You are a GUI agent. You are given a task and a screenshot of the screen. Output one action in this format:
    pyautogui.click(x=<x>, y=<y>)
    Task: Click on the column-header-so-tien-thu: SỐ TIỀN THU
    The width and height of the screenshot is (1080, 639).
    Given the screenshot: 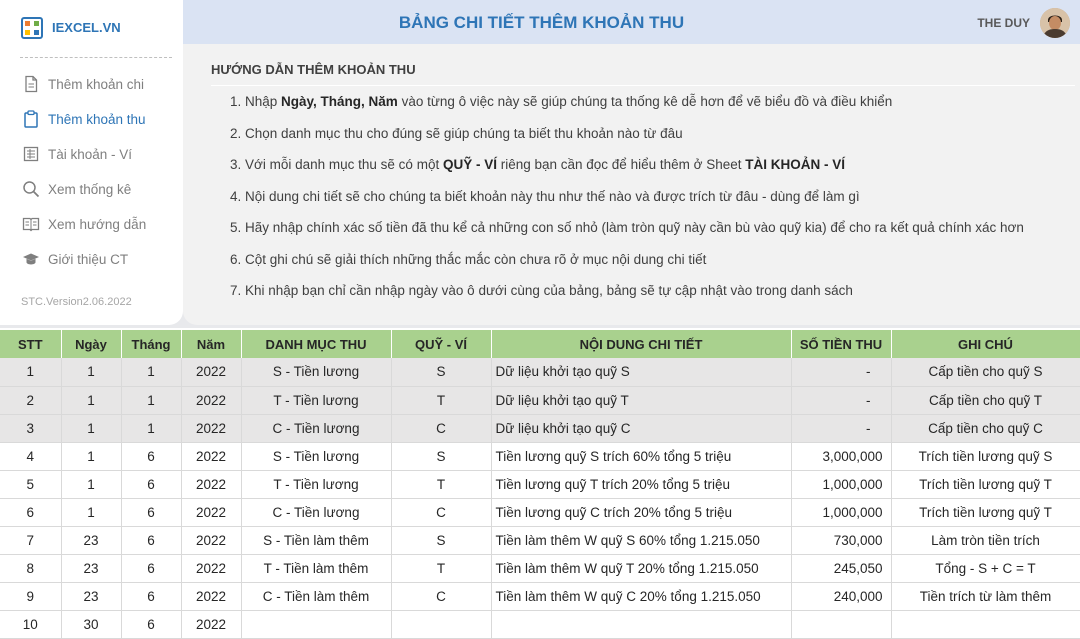 What is the action you would take?
    pyautogui.click(x=841, y=344)
    